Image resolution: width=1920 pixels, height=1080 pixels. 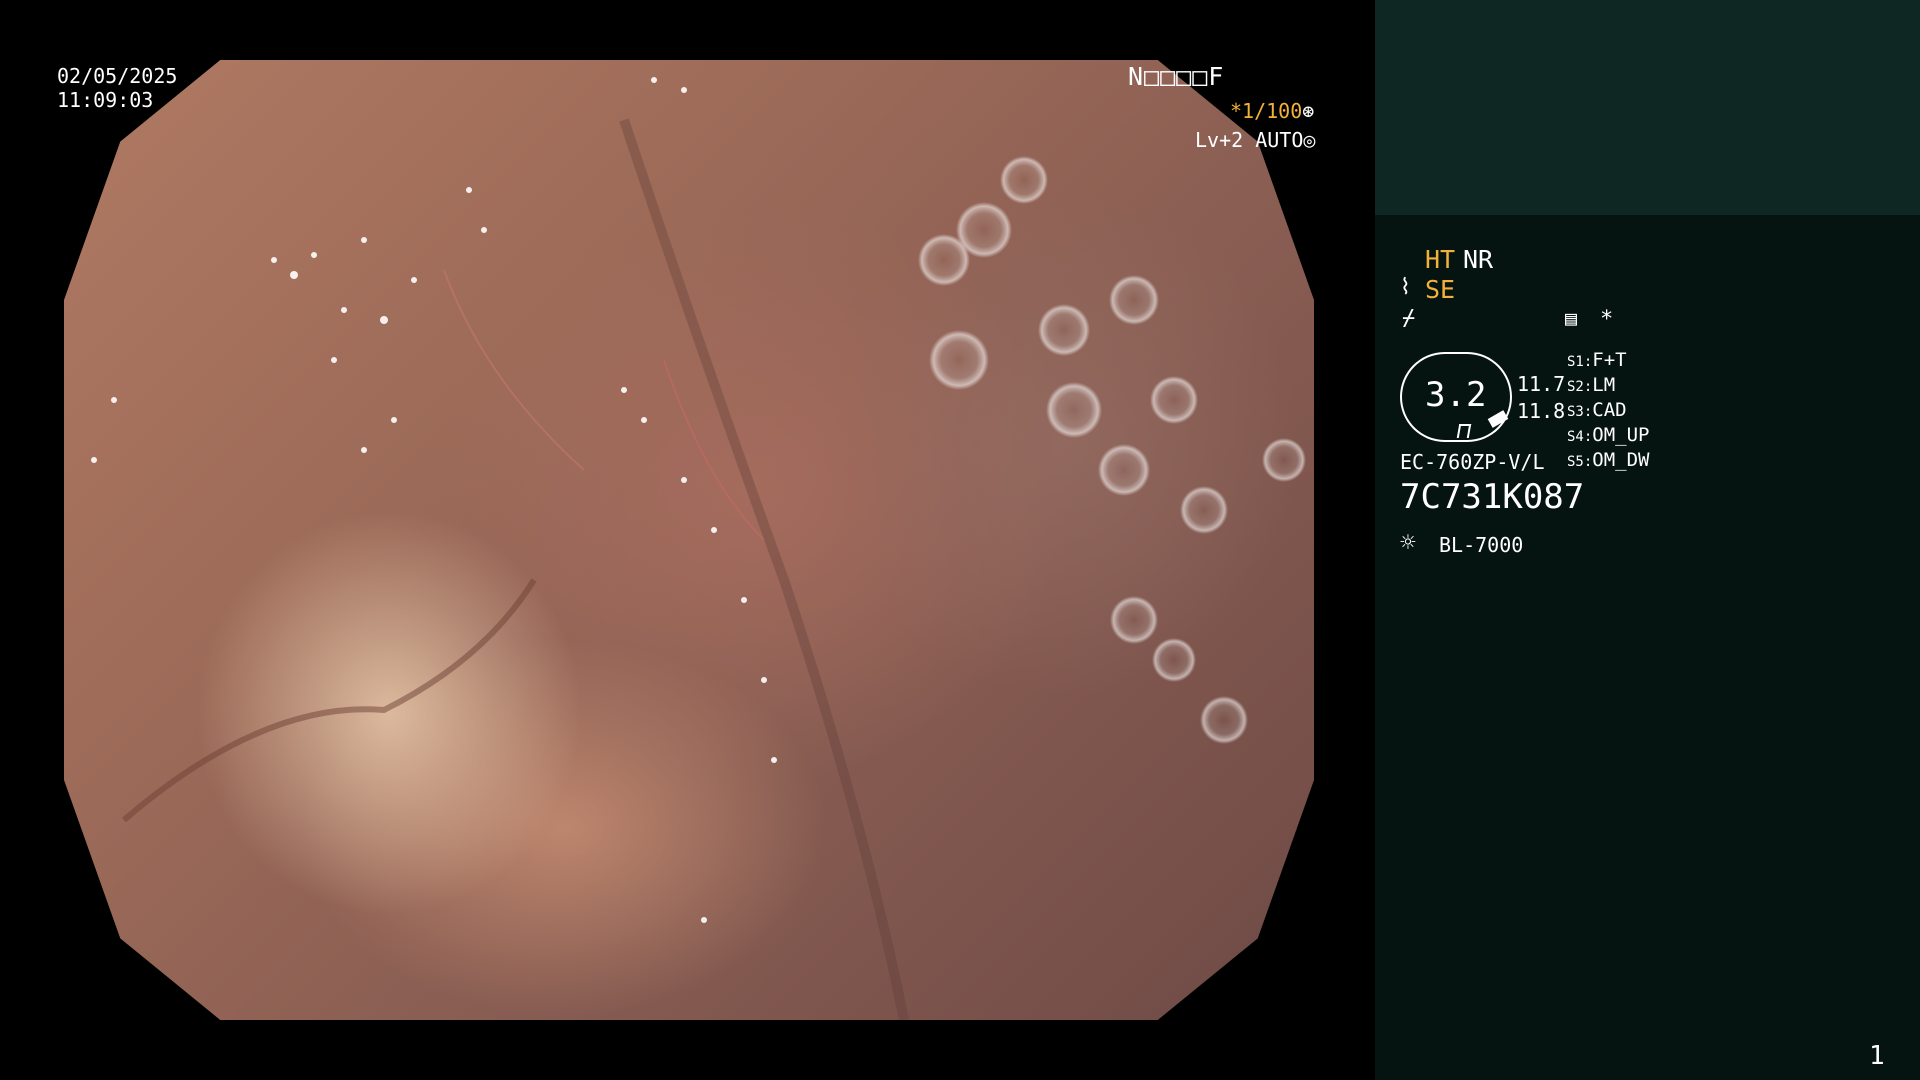 What do you see at coordinates (1609, 360) in the screenshot?
I see `switch-value: F+T` at bounding box center [1609, 360].